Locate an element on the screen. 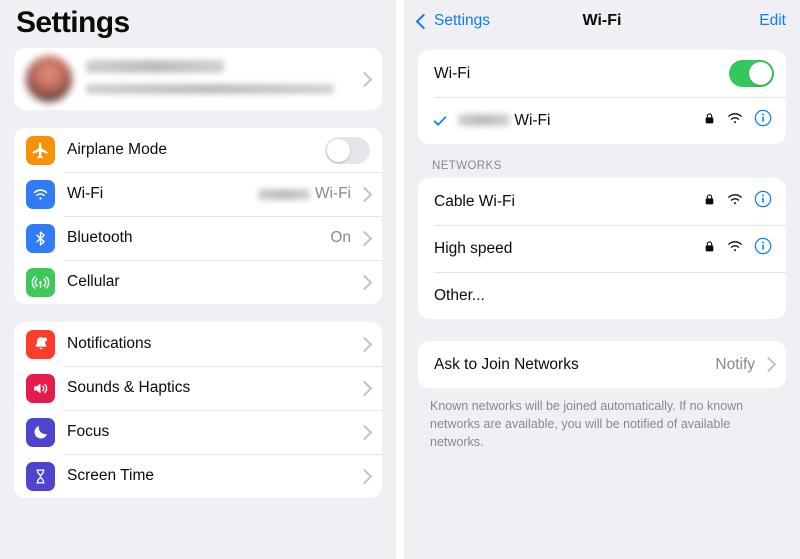 The width and height of the screenshot is (800, 559). navigation-bar: Settings Wi-Fi Edit is located at coordinates (602, 21).